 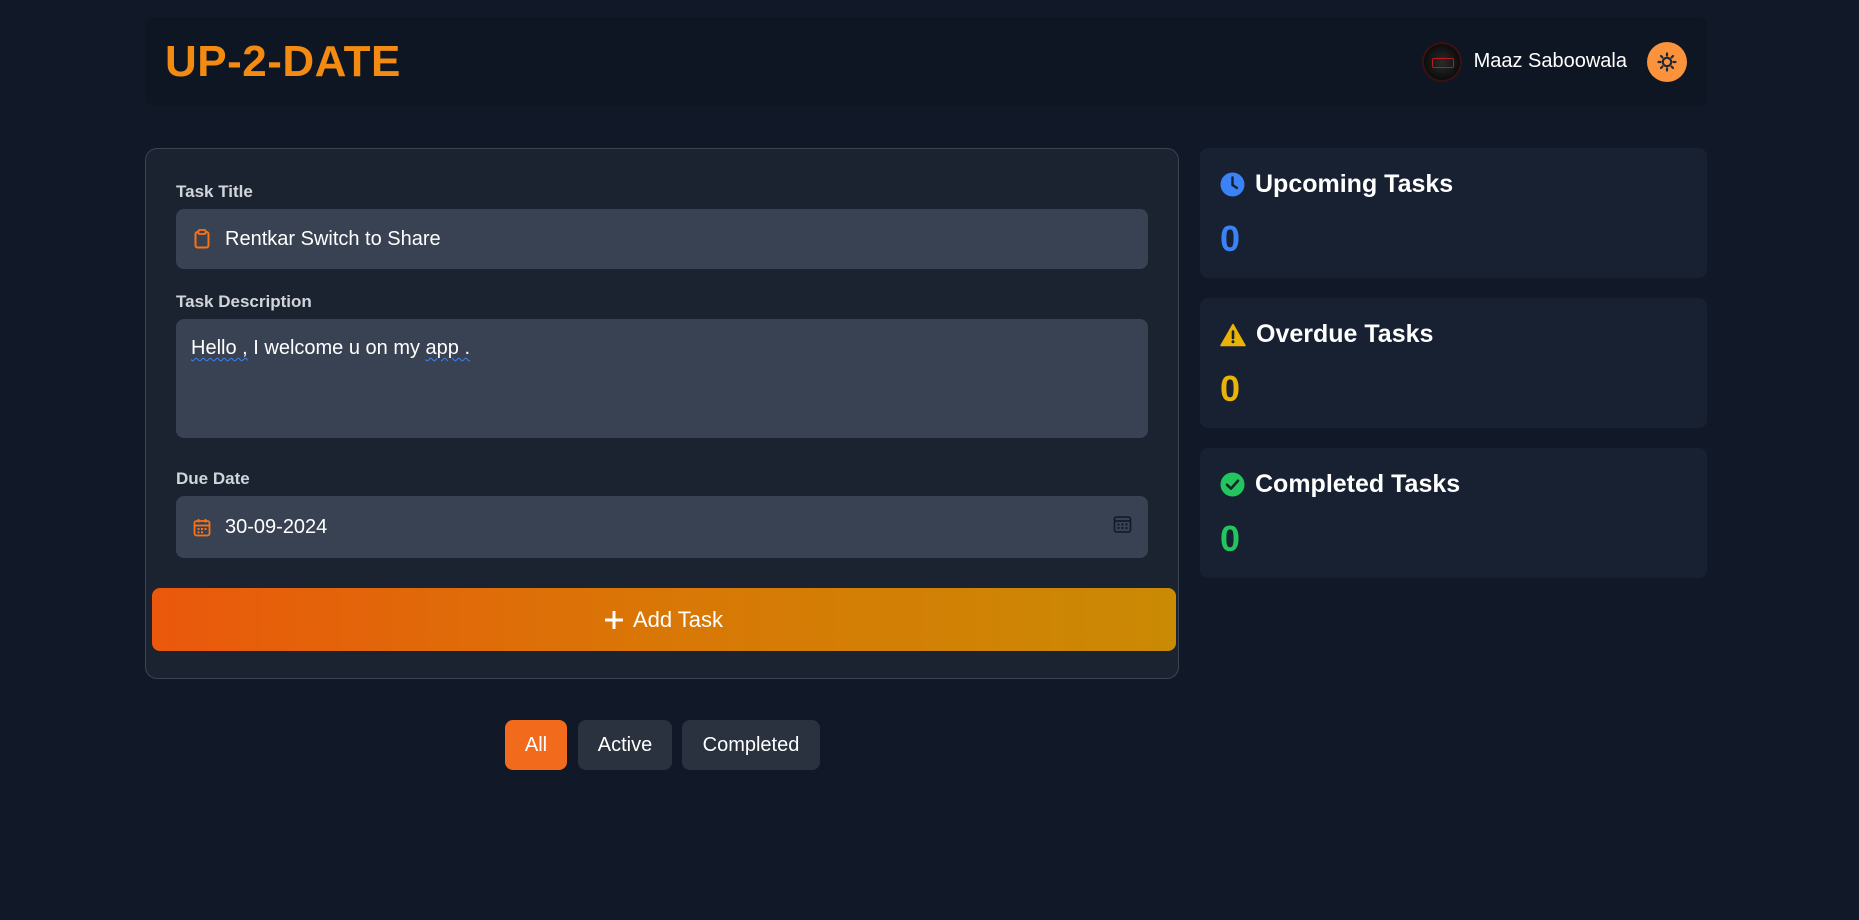 I want to click on avatar, so click(x=1441, y=61).